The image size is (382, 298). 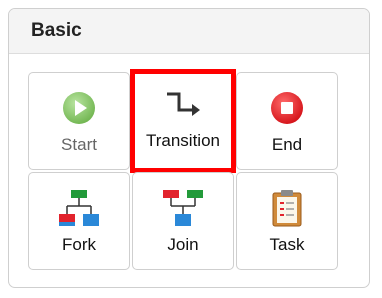 I want to click on transition-tool-button: Transition, so click(x=183, y=121).